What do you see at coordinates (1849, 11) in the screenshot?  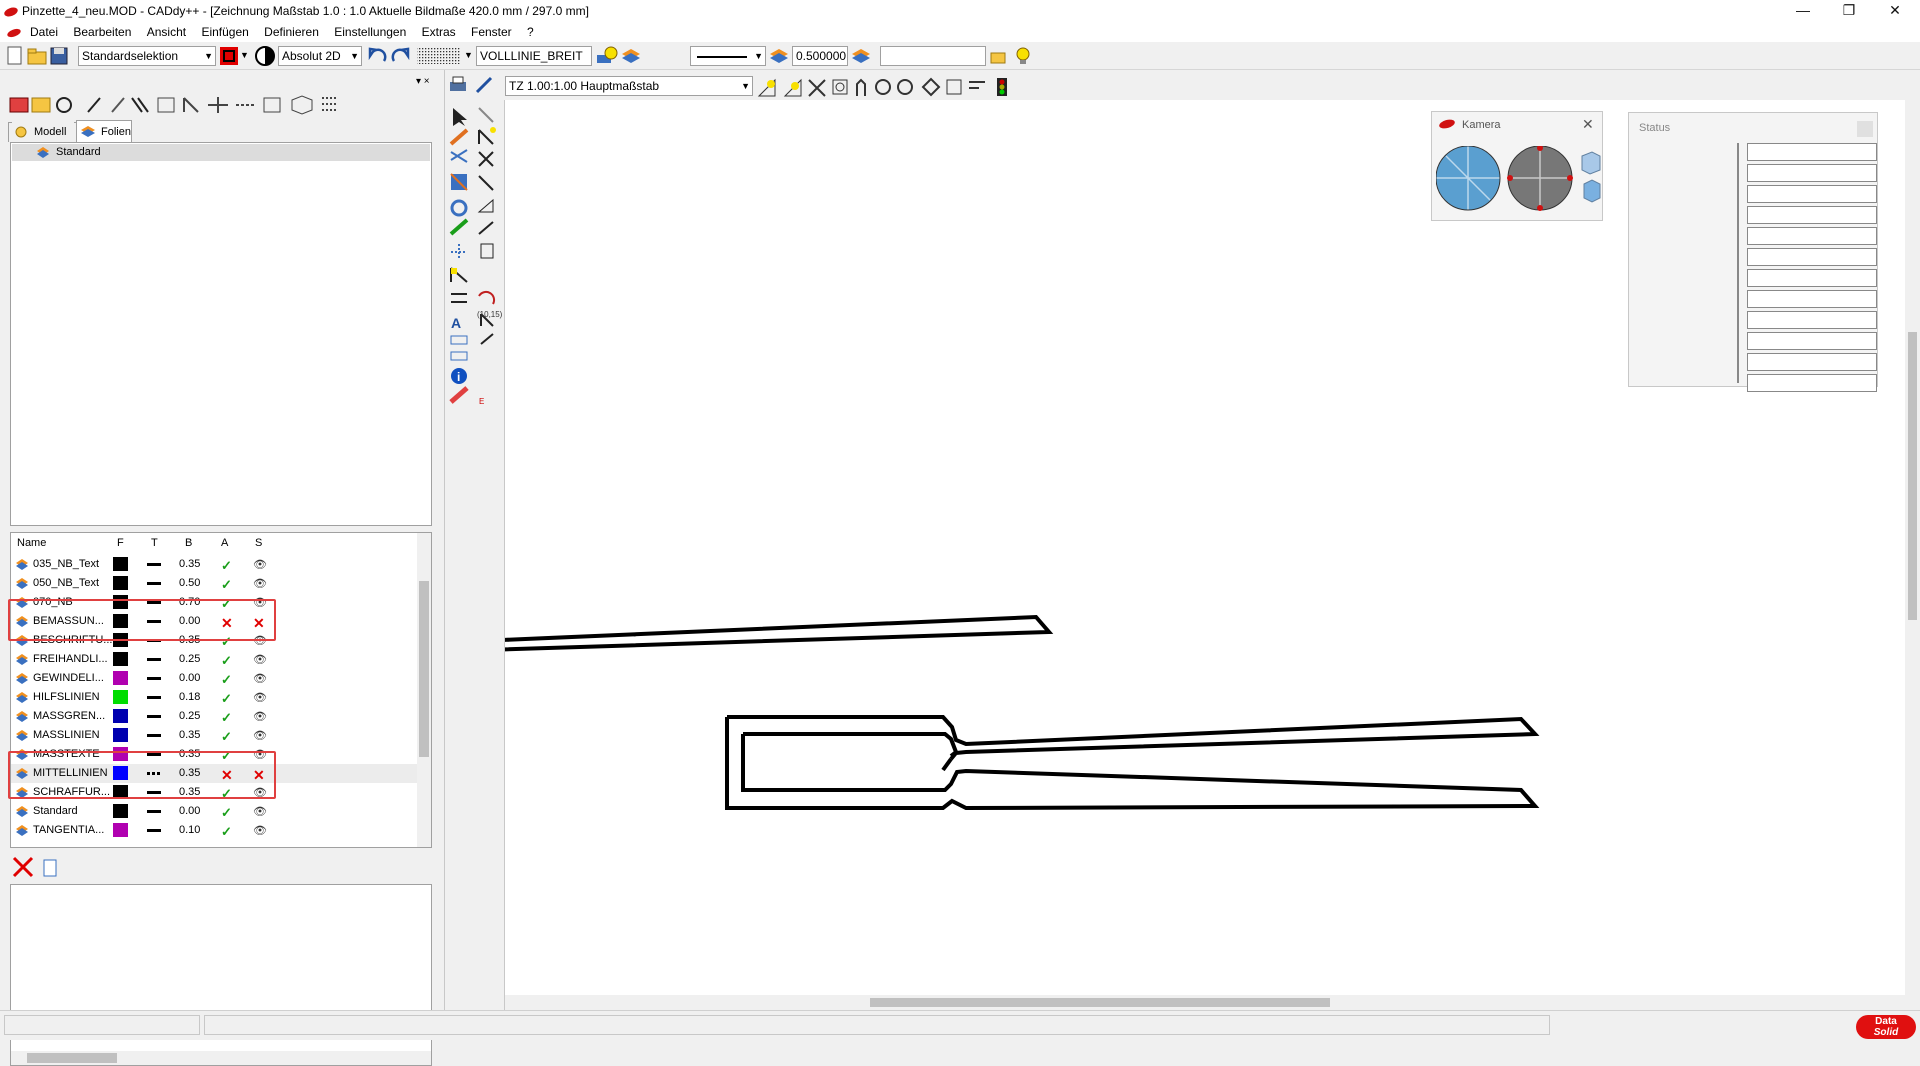 I see `restore-button: ❐` at bounding box center [1849, 11].